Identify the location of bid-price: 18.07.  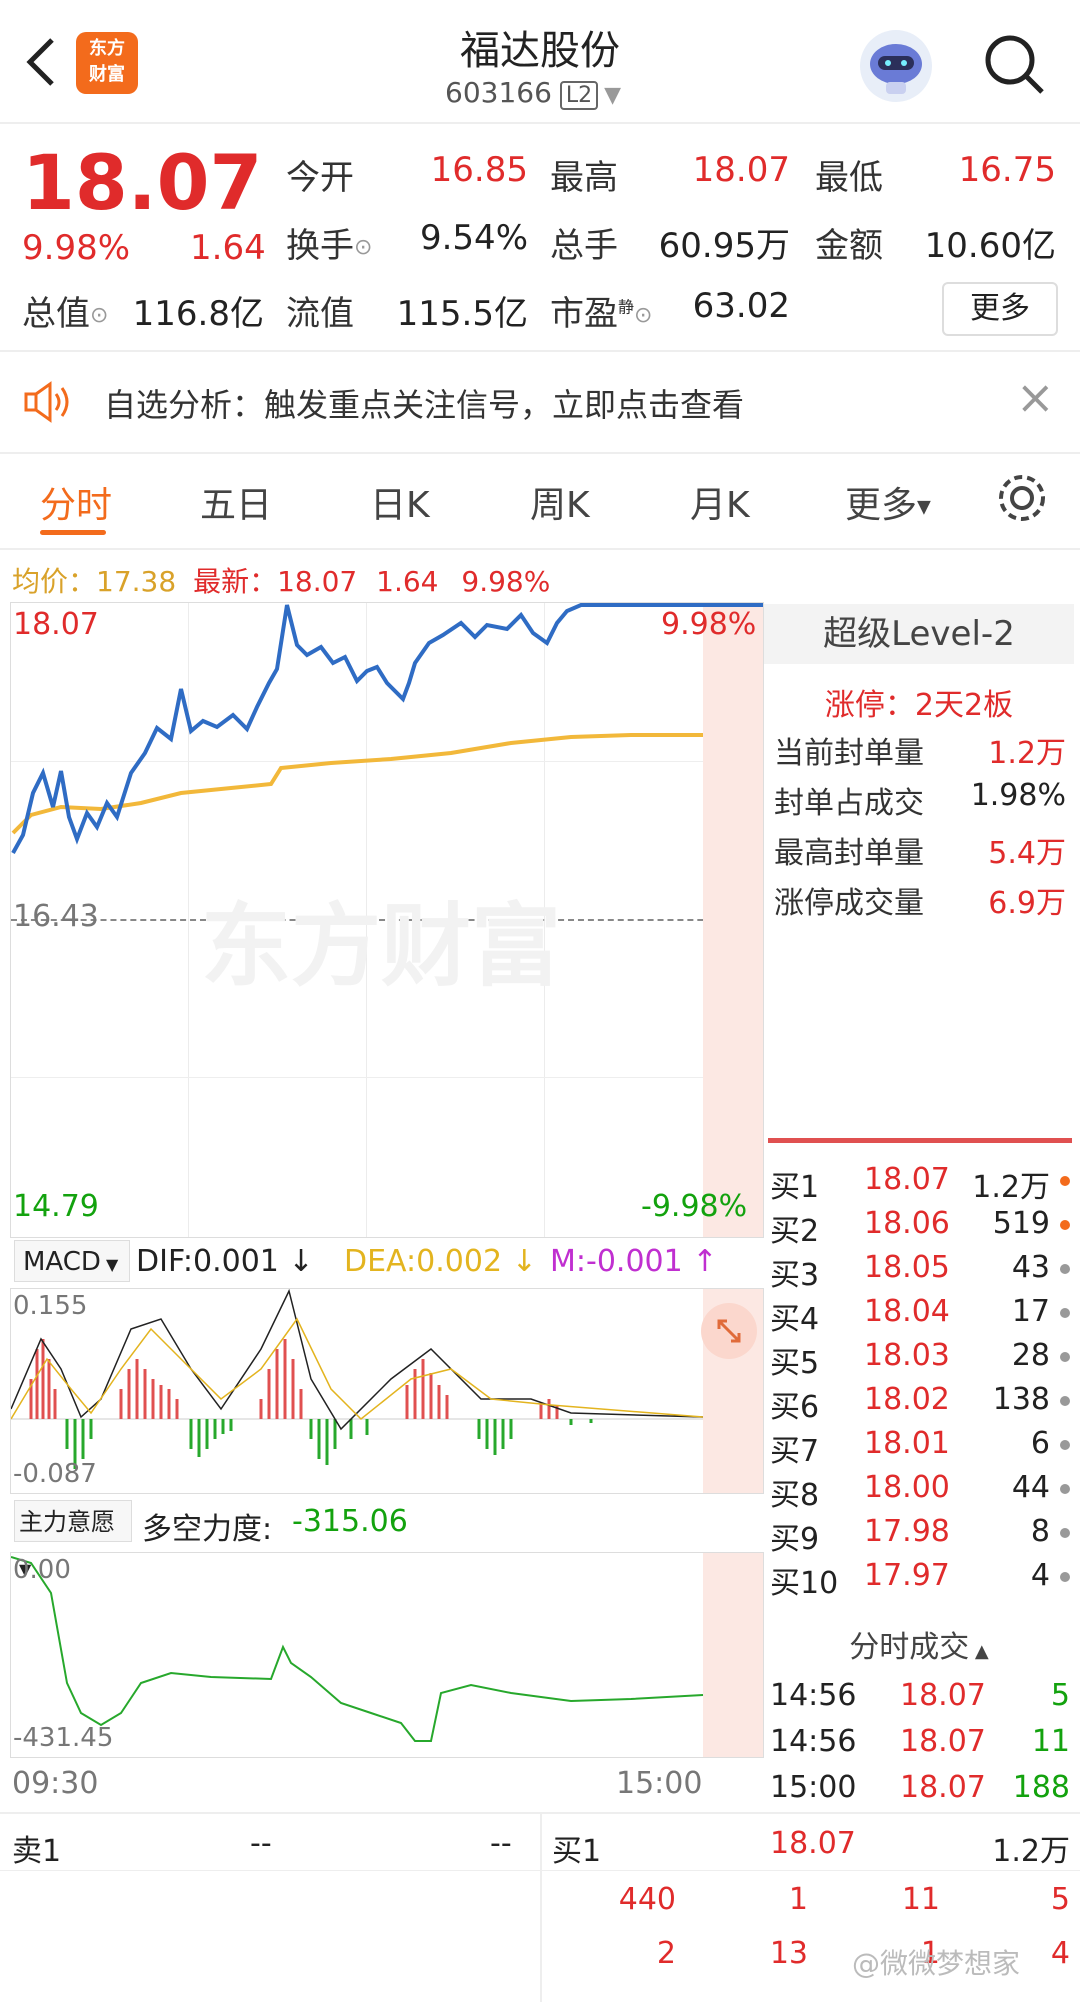
(907, 1179).